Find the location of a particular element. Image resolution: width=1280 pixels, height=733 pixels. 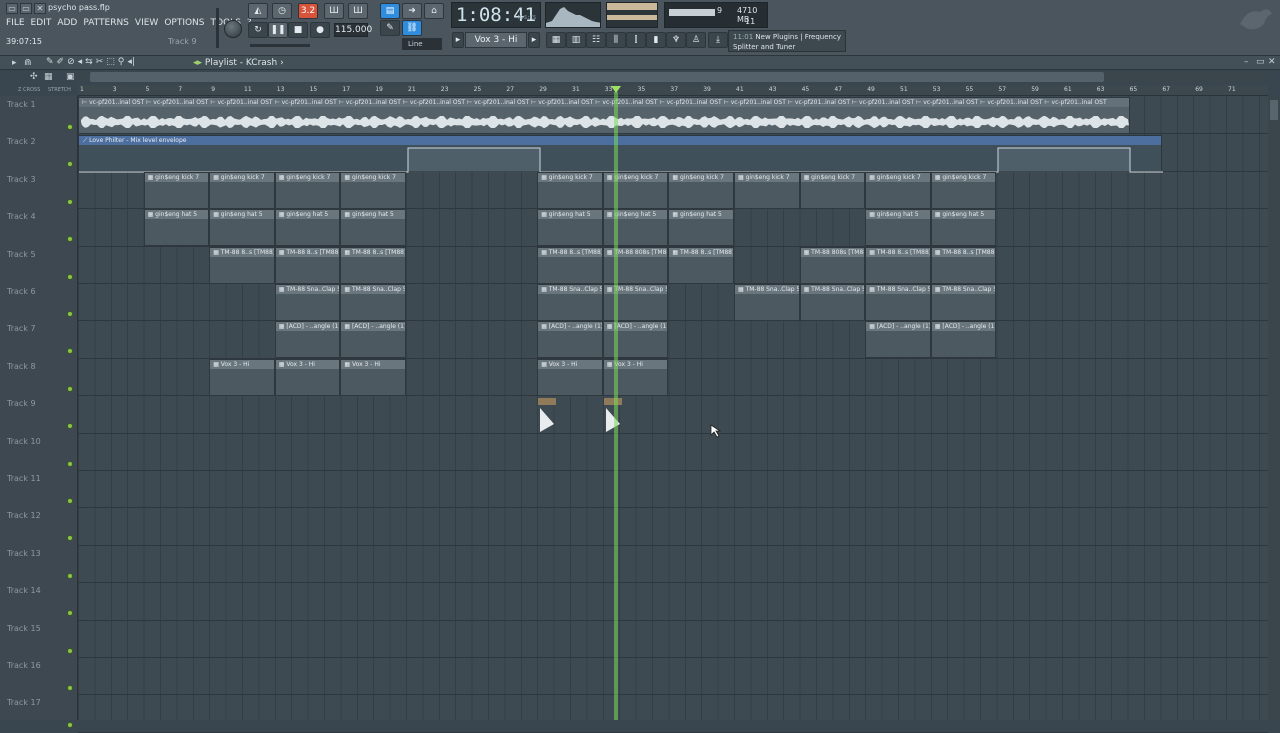

loop-record-icon: Ш is located at coordinates (358, 11).